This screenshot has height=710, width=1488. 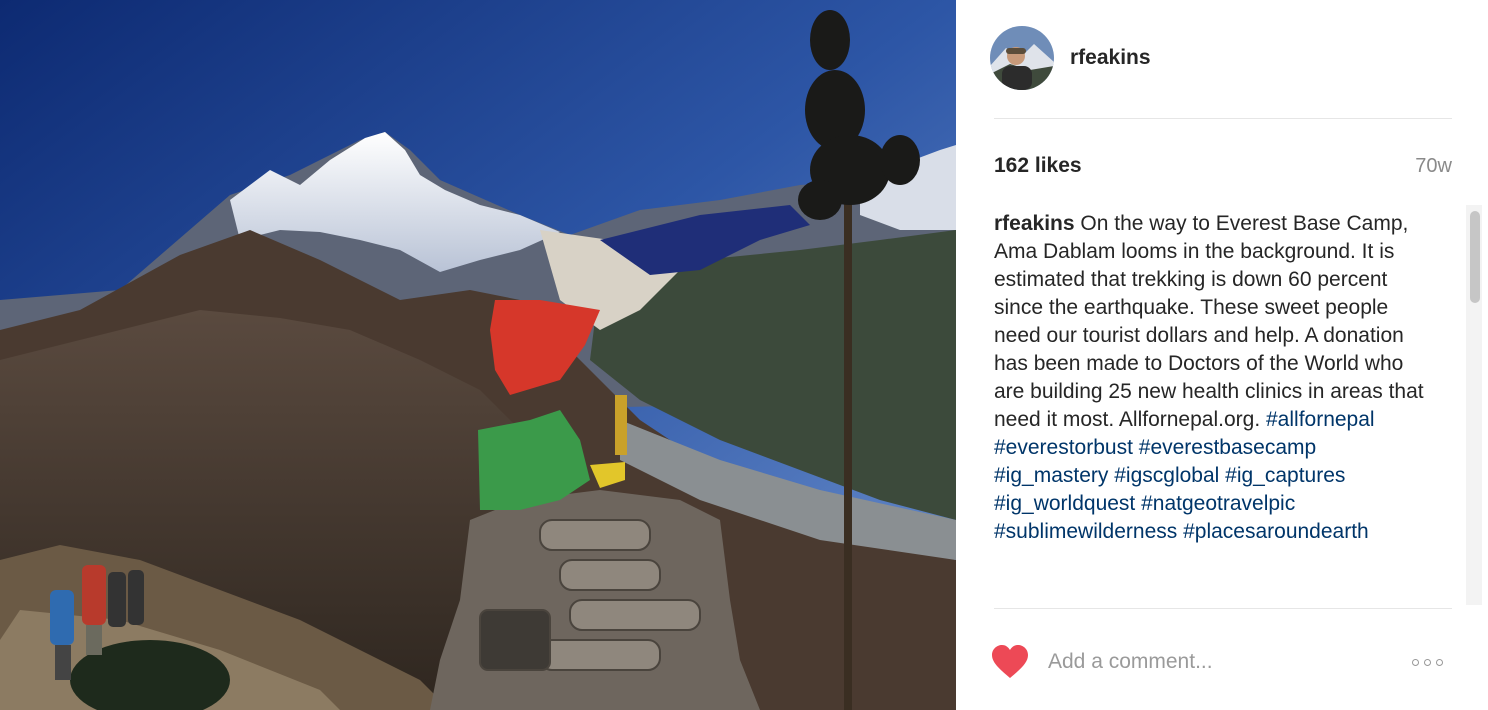 What do you see at coordinates (1223, 118) in the screenshot?
I see `header-divider` at bounding box center [1223, 118].